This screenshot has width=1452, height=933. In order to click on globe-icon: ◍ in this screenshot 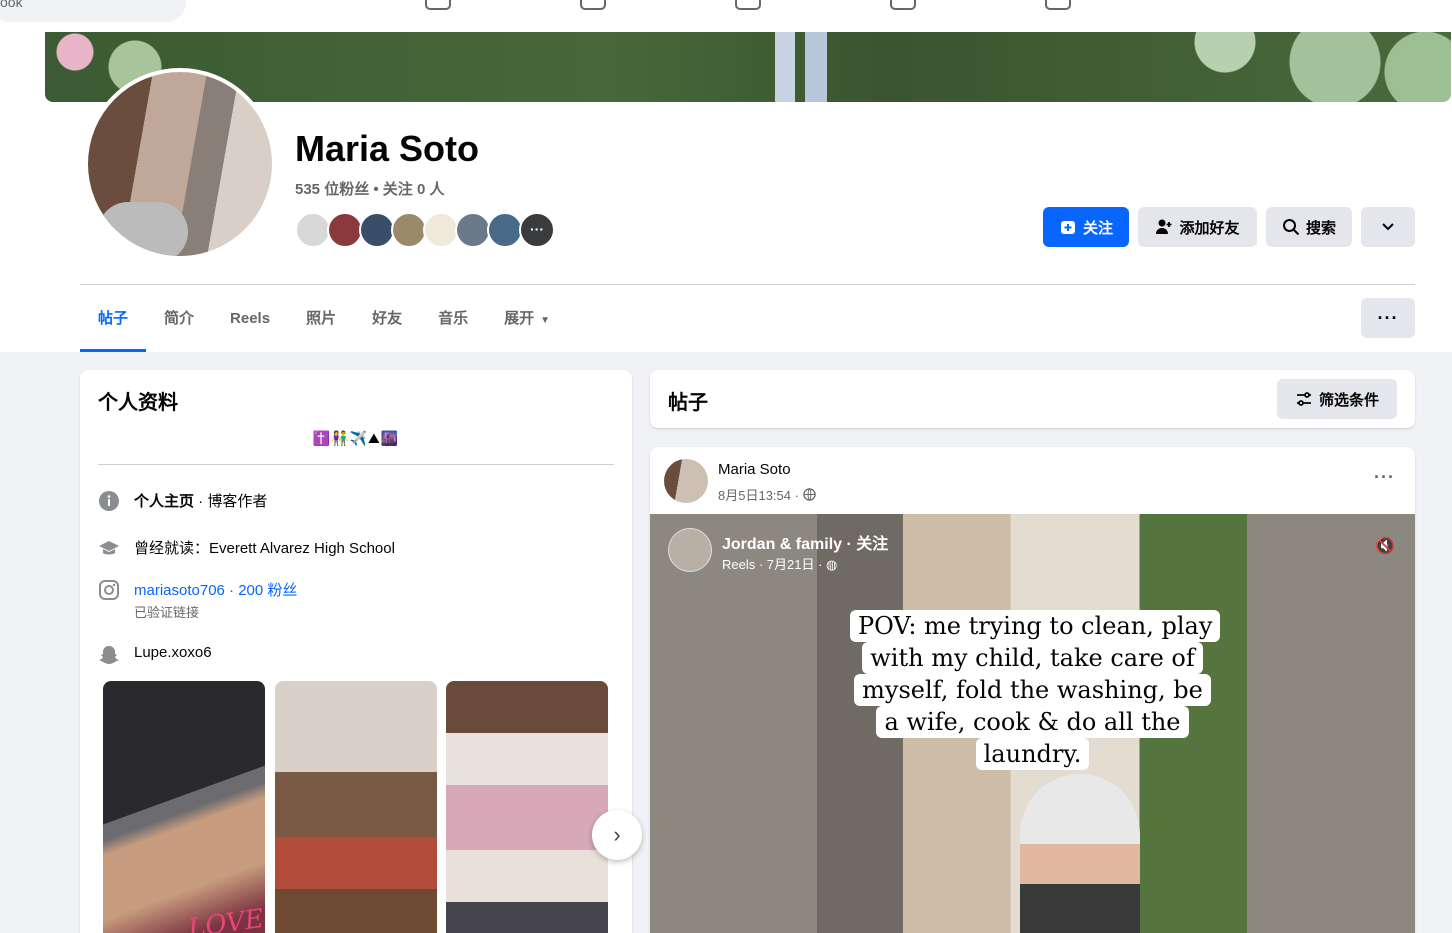, I will do `click(832, 564)`.